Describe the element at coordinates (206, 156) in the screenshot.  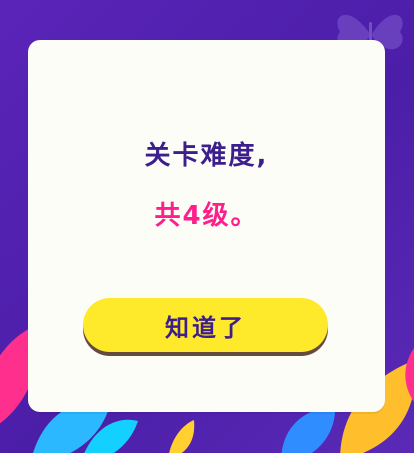
I see `dialog-title: 关卡难度,` at that location.